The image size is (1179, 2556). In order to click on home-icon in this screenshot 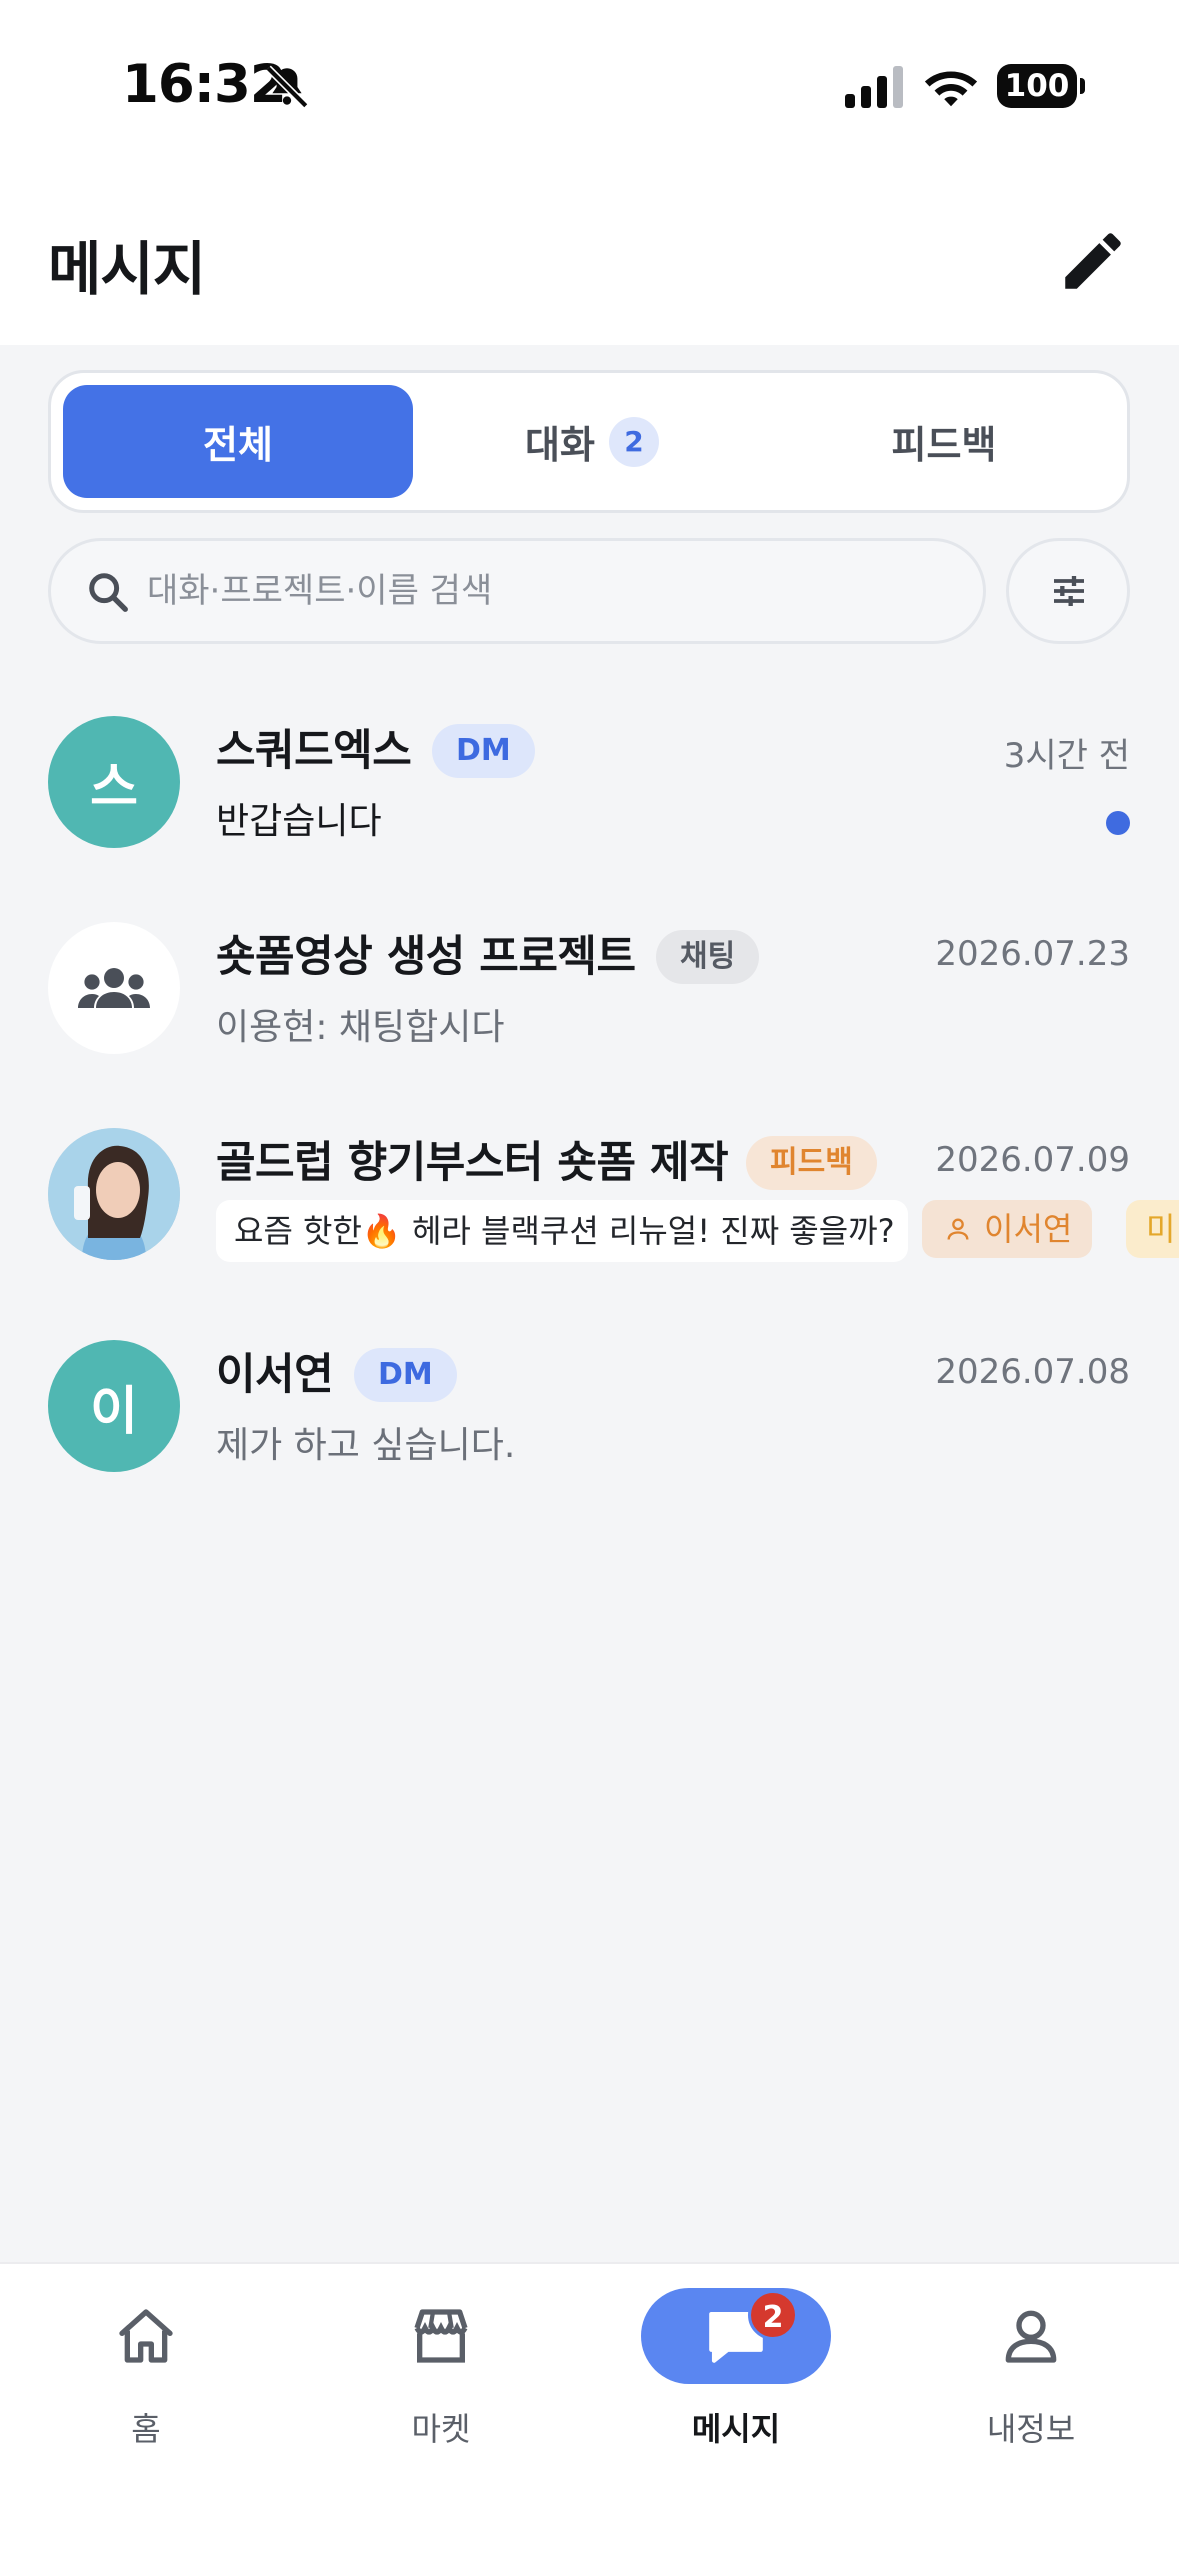, I will do `click(146, 2336)`.